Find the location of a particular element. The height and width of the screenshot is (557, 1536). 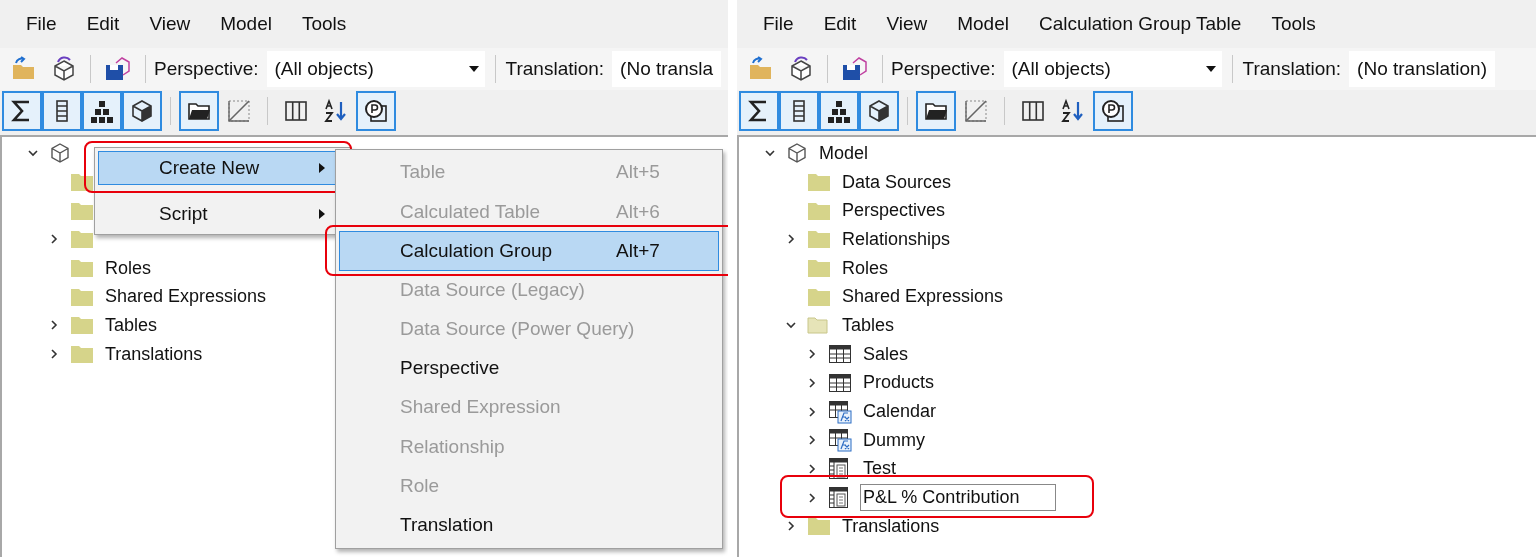

menu-item: Calculation Group Alt+7 is located at coordinates (529, 251).